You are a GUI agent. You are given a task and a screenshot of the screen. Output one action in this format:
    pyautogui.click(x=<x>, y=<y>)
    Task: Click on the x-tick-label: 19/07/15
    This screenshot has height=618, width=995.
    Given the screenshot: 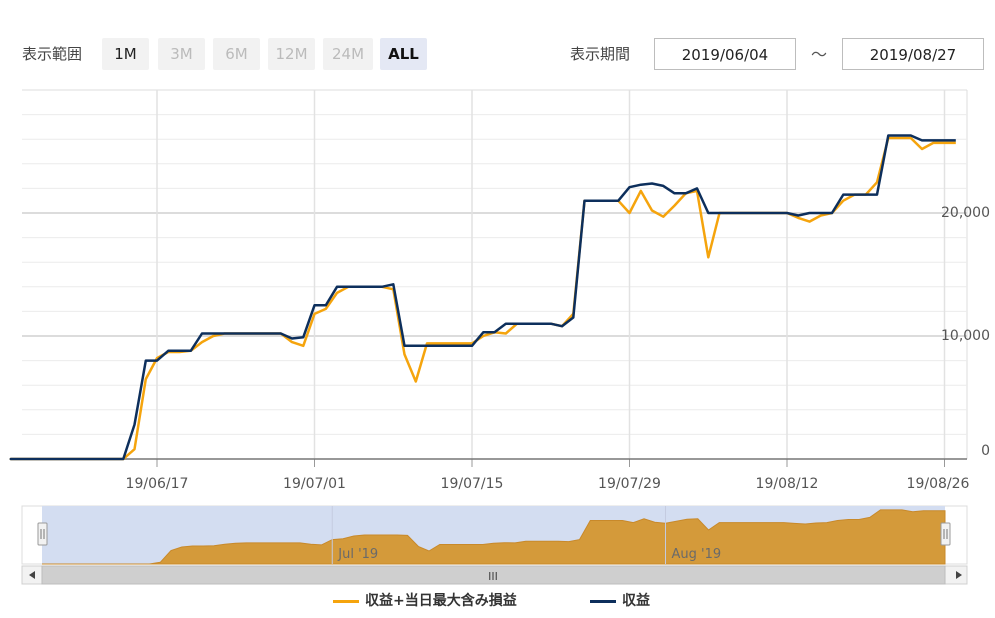 What is the action you would take?
    pyautogui.click(x=472, y=484)
    